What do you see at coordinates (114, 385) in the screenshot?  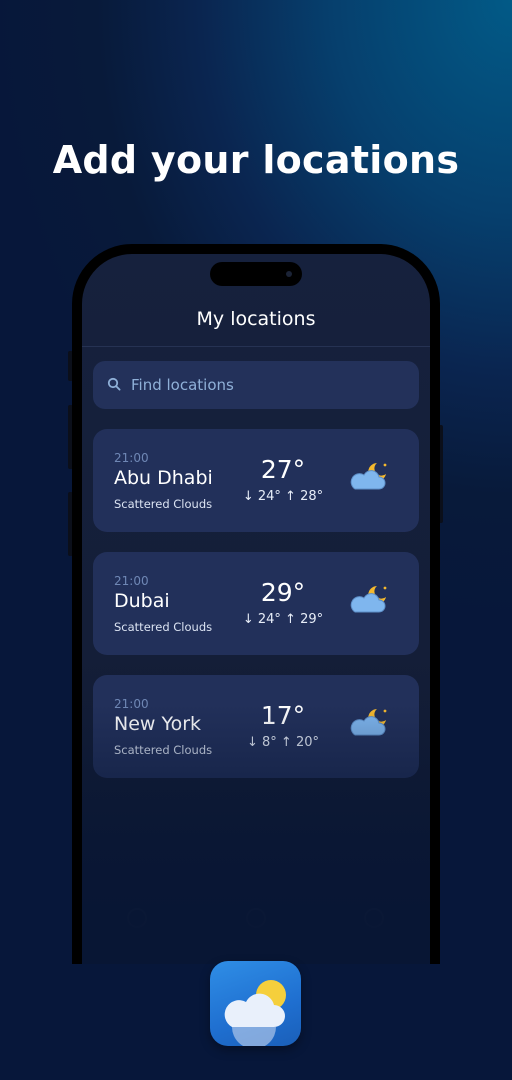 I see `search-icon` at bounding box center [114, 385].